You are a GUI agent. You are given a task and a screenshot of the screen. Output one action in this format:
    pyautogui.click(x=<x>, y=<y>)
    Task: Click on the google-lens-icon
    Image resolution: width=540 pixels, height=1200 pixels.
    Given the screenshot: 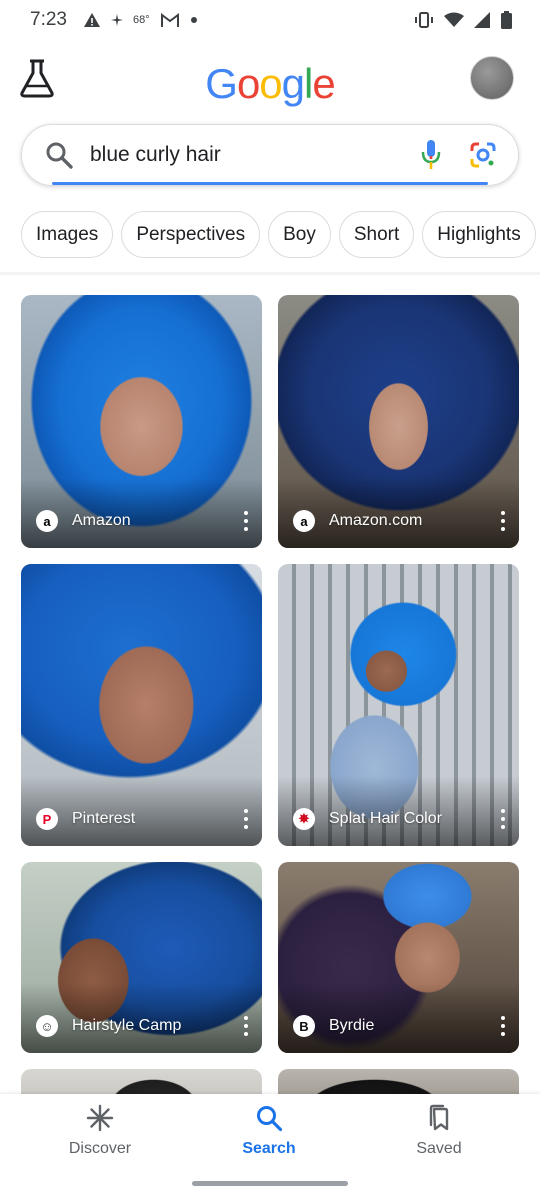 What is the action you would take?
    pyautogui.click(x=483, y=155)
    